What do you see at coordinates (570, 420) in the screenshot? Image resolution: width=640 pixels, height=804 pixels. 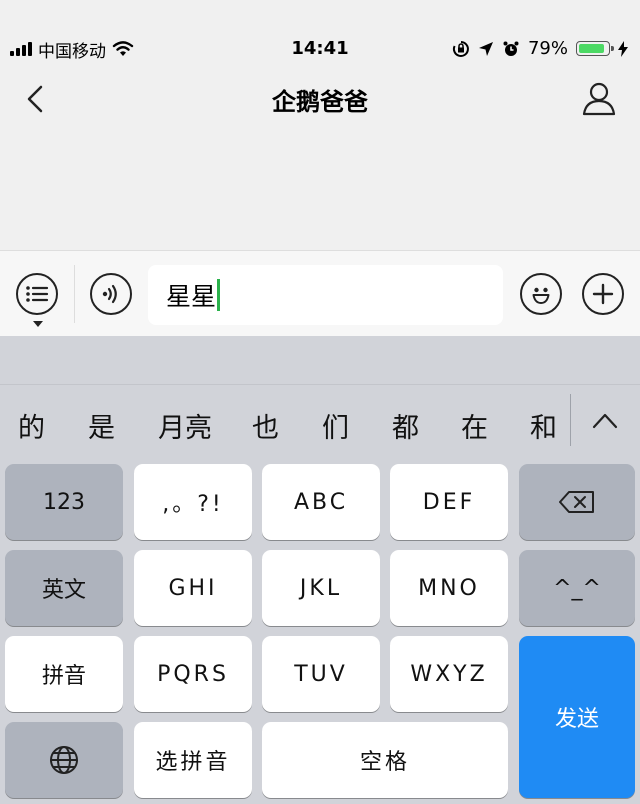 I see `candidate-divider` at bounding box center [570, 420].